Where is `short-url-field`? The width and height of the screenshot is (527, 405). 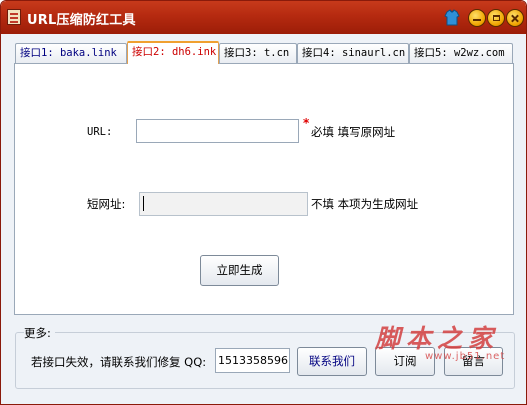 short-url-field is located at coordinates (223, 204).